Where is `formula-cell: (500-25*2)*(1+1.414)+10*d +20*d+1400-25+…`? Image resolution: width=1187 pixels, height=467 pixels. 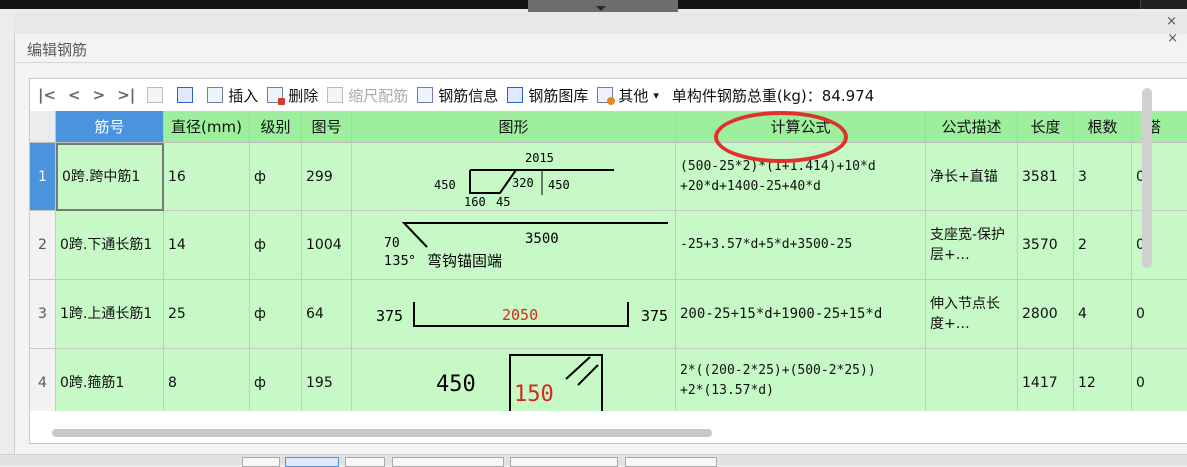
formula-cell: (500-25*2)*(1+1.414)+10*d +20*d+1400-25+… is located at coordinates (801, 177).